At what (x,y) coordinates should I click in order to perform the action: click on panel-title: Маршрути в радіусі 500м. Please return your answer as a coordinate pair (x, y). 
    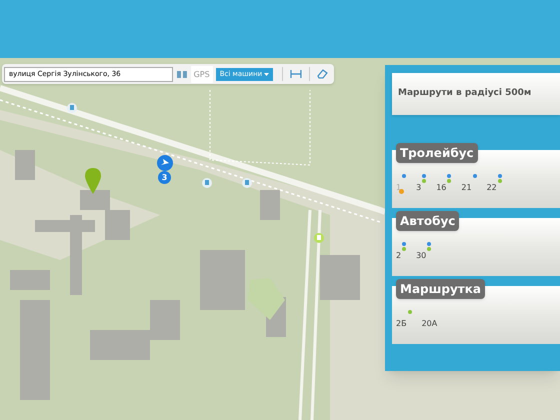
    Looking at the image, I should click on (476, 94).